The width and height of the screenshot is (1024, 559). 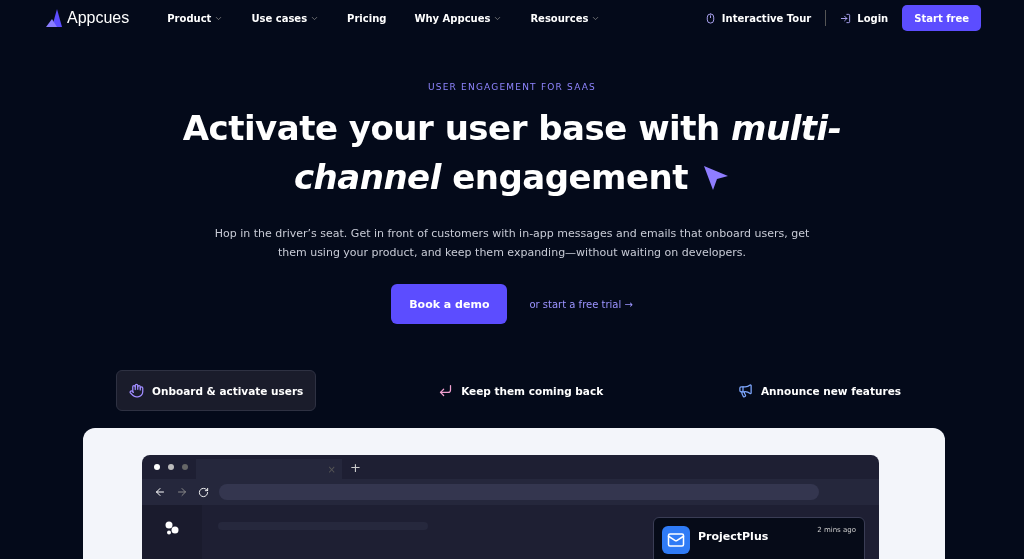 I want to click on feature-tab: Announce new features, so click(x=819, y=390).